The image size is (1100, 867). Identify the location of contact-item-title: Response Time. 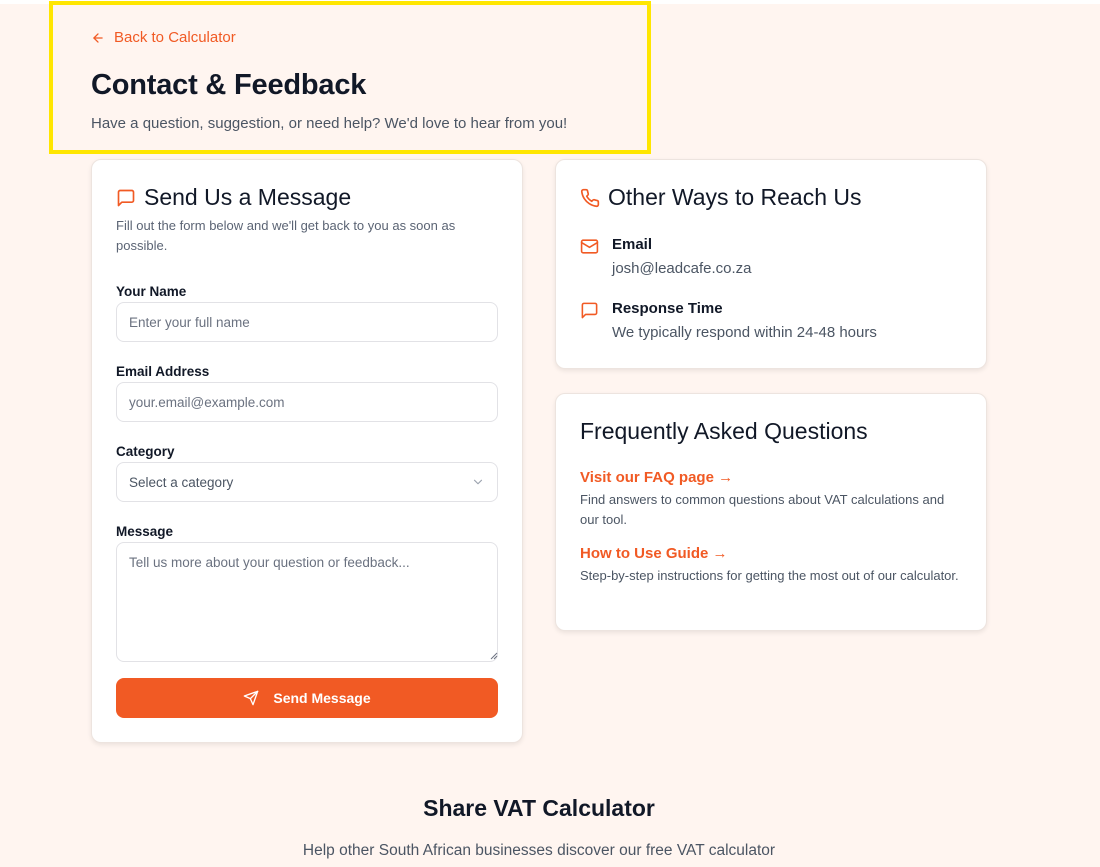
(667, 308).